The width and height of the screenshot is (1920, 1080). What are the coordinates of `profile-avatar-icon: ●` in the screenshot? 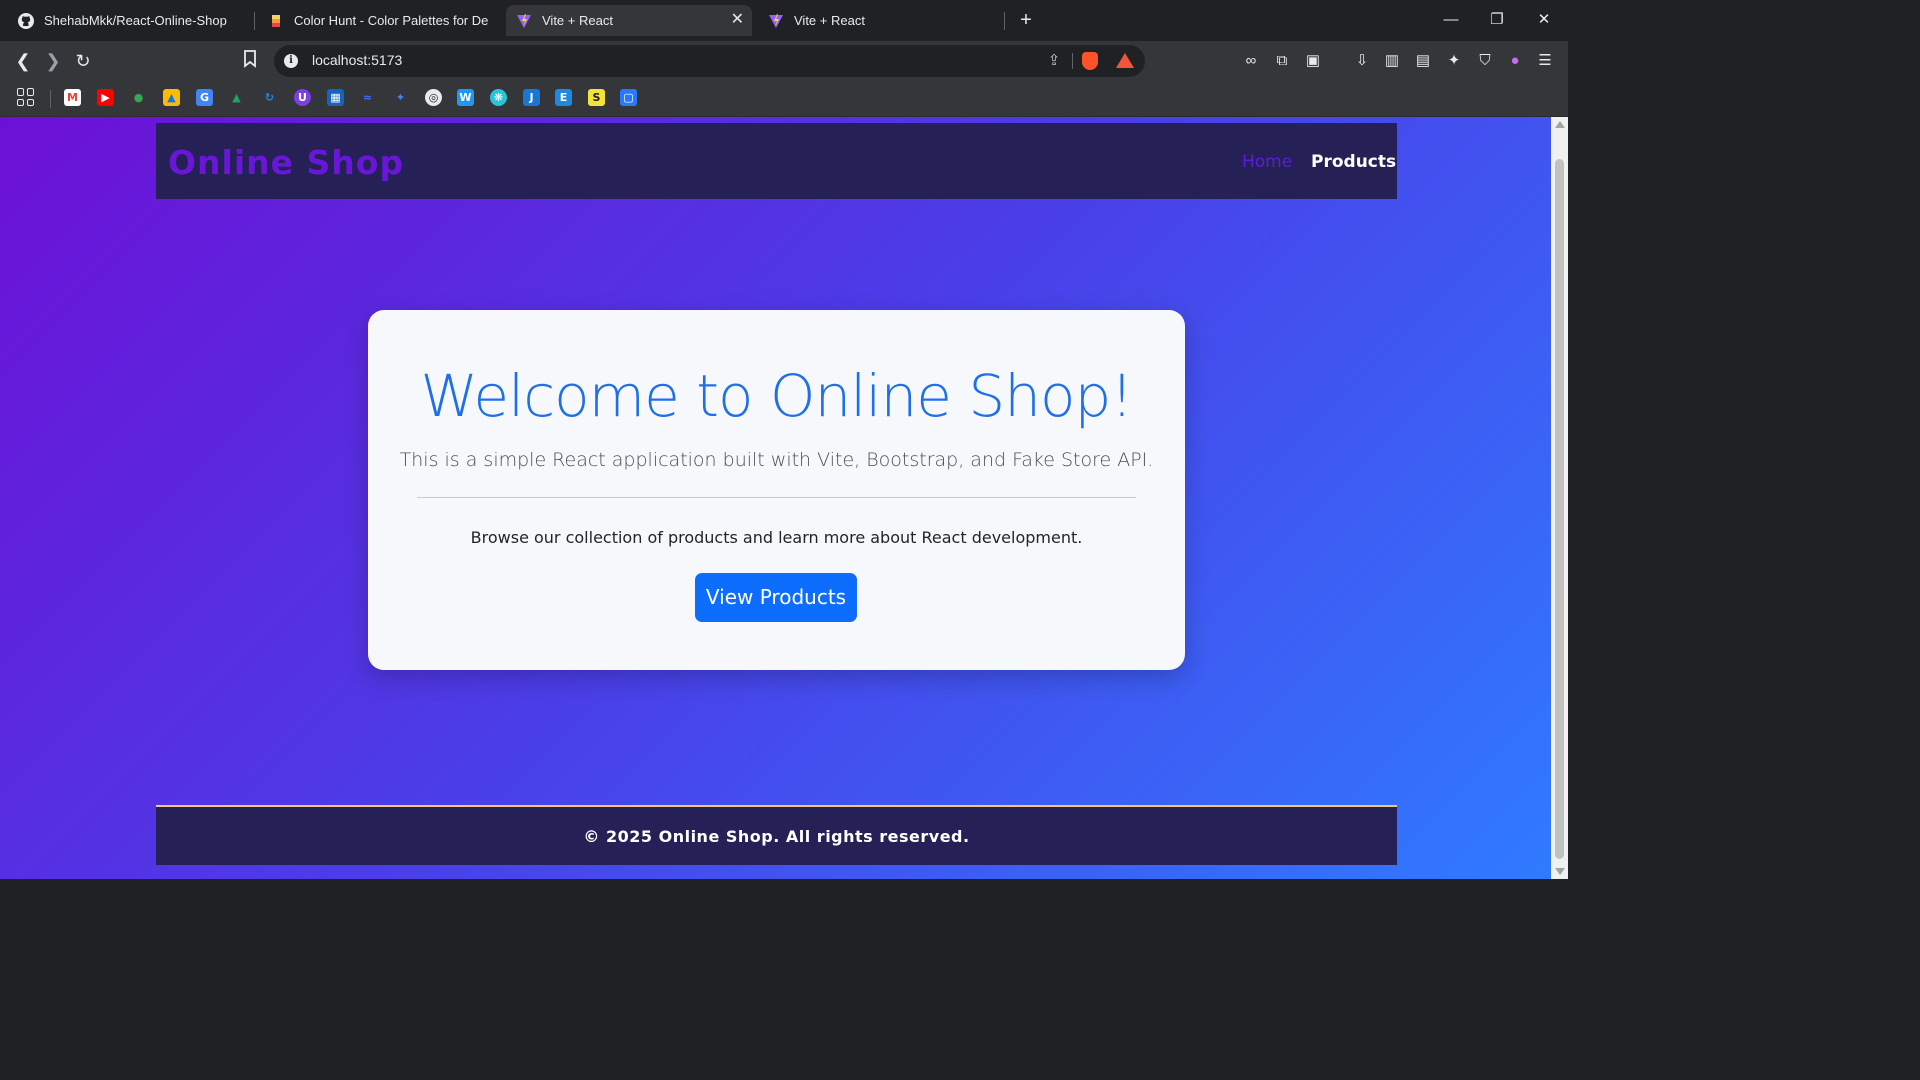 It's located at (1515, 61).